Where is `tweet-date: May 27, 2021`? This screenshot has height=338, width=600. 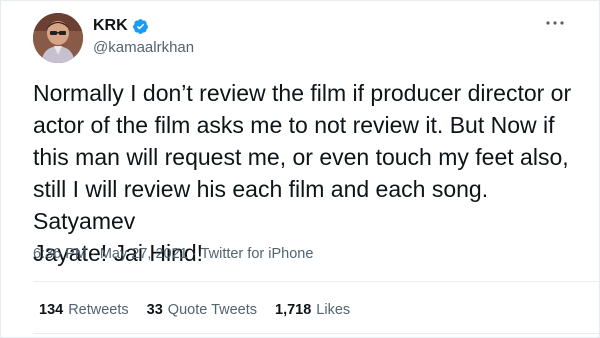
tweet-date: May 27, 2021 is located at coordinates (144, 254).